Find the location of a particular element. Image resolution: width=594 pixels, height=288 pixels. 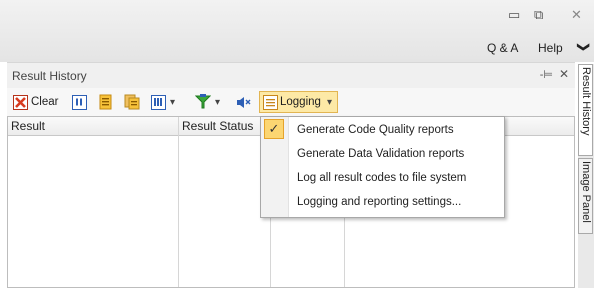

mute-button is located at coordinates (243, 102).